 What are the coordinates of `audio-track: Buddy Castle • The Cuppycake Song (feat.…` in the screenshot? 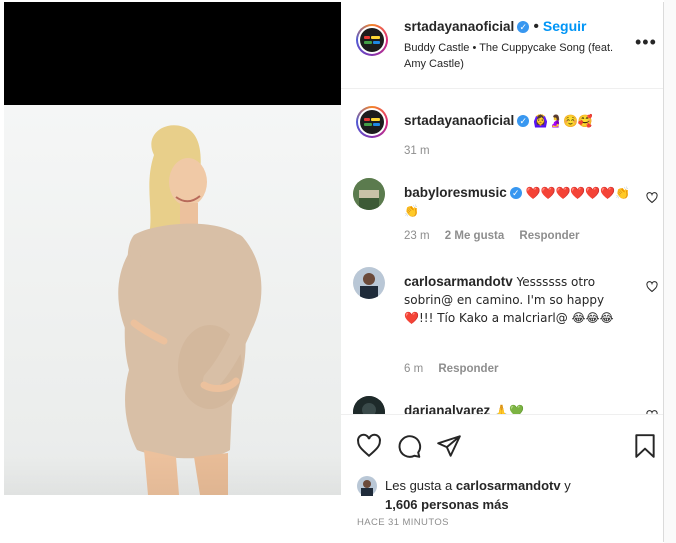 It's located at (519, 56).